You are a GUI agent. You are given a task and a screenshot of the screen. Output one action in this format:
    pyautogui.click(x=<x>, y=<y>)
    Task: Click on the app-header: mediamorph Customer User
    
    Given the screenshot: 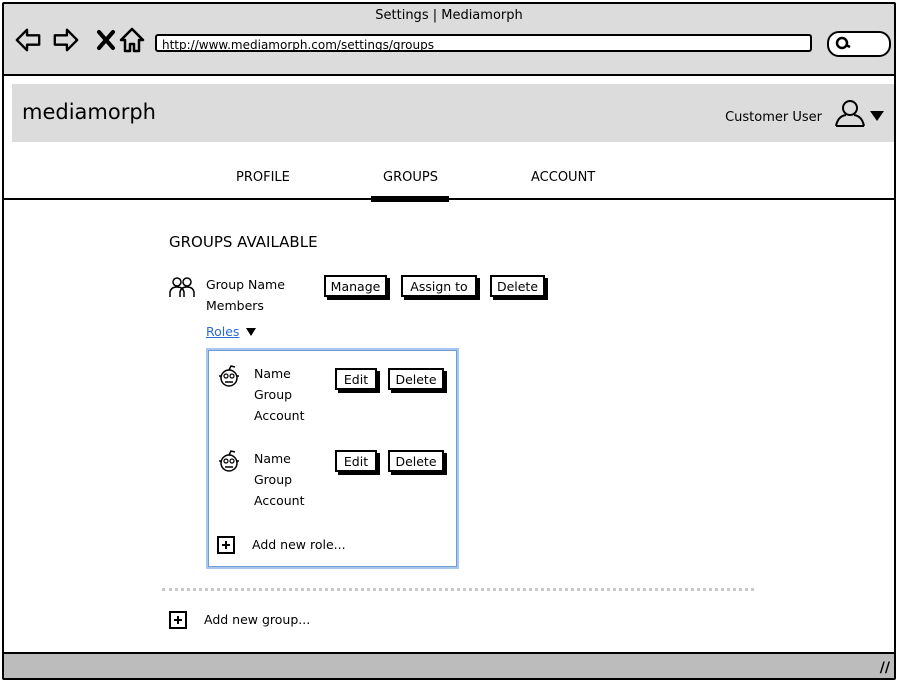 What is the action you would take?
    pyautogui.click(x=453, y=113)
    